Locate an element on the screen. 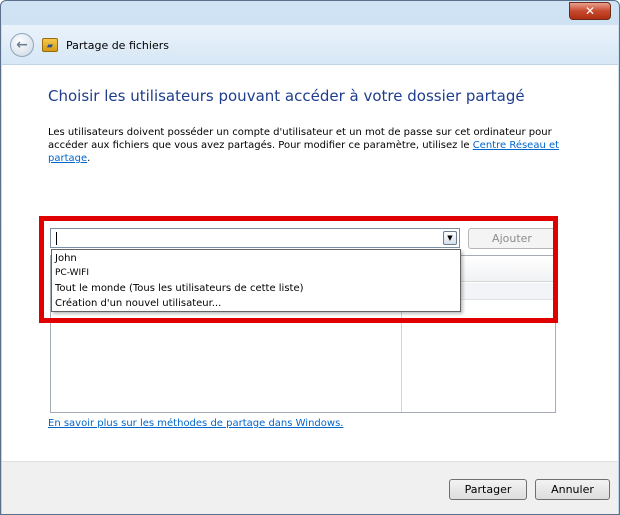  dropdown-option-pc-wifi: PC-WIFI is located at coordinates (256, 273).